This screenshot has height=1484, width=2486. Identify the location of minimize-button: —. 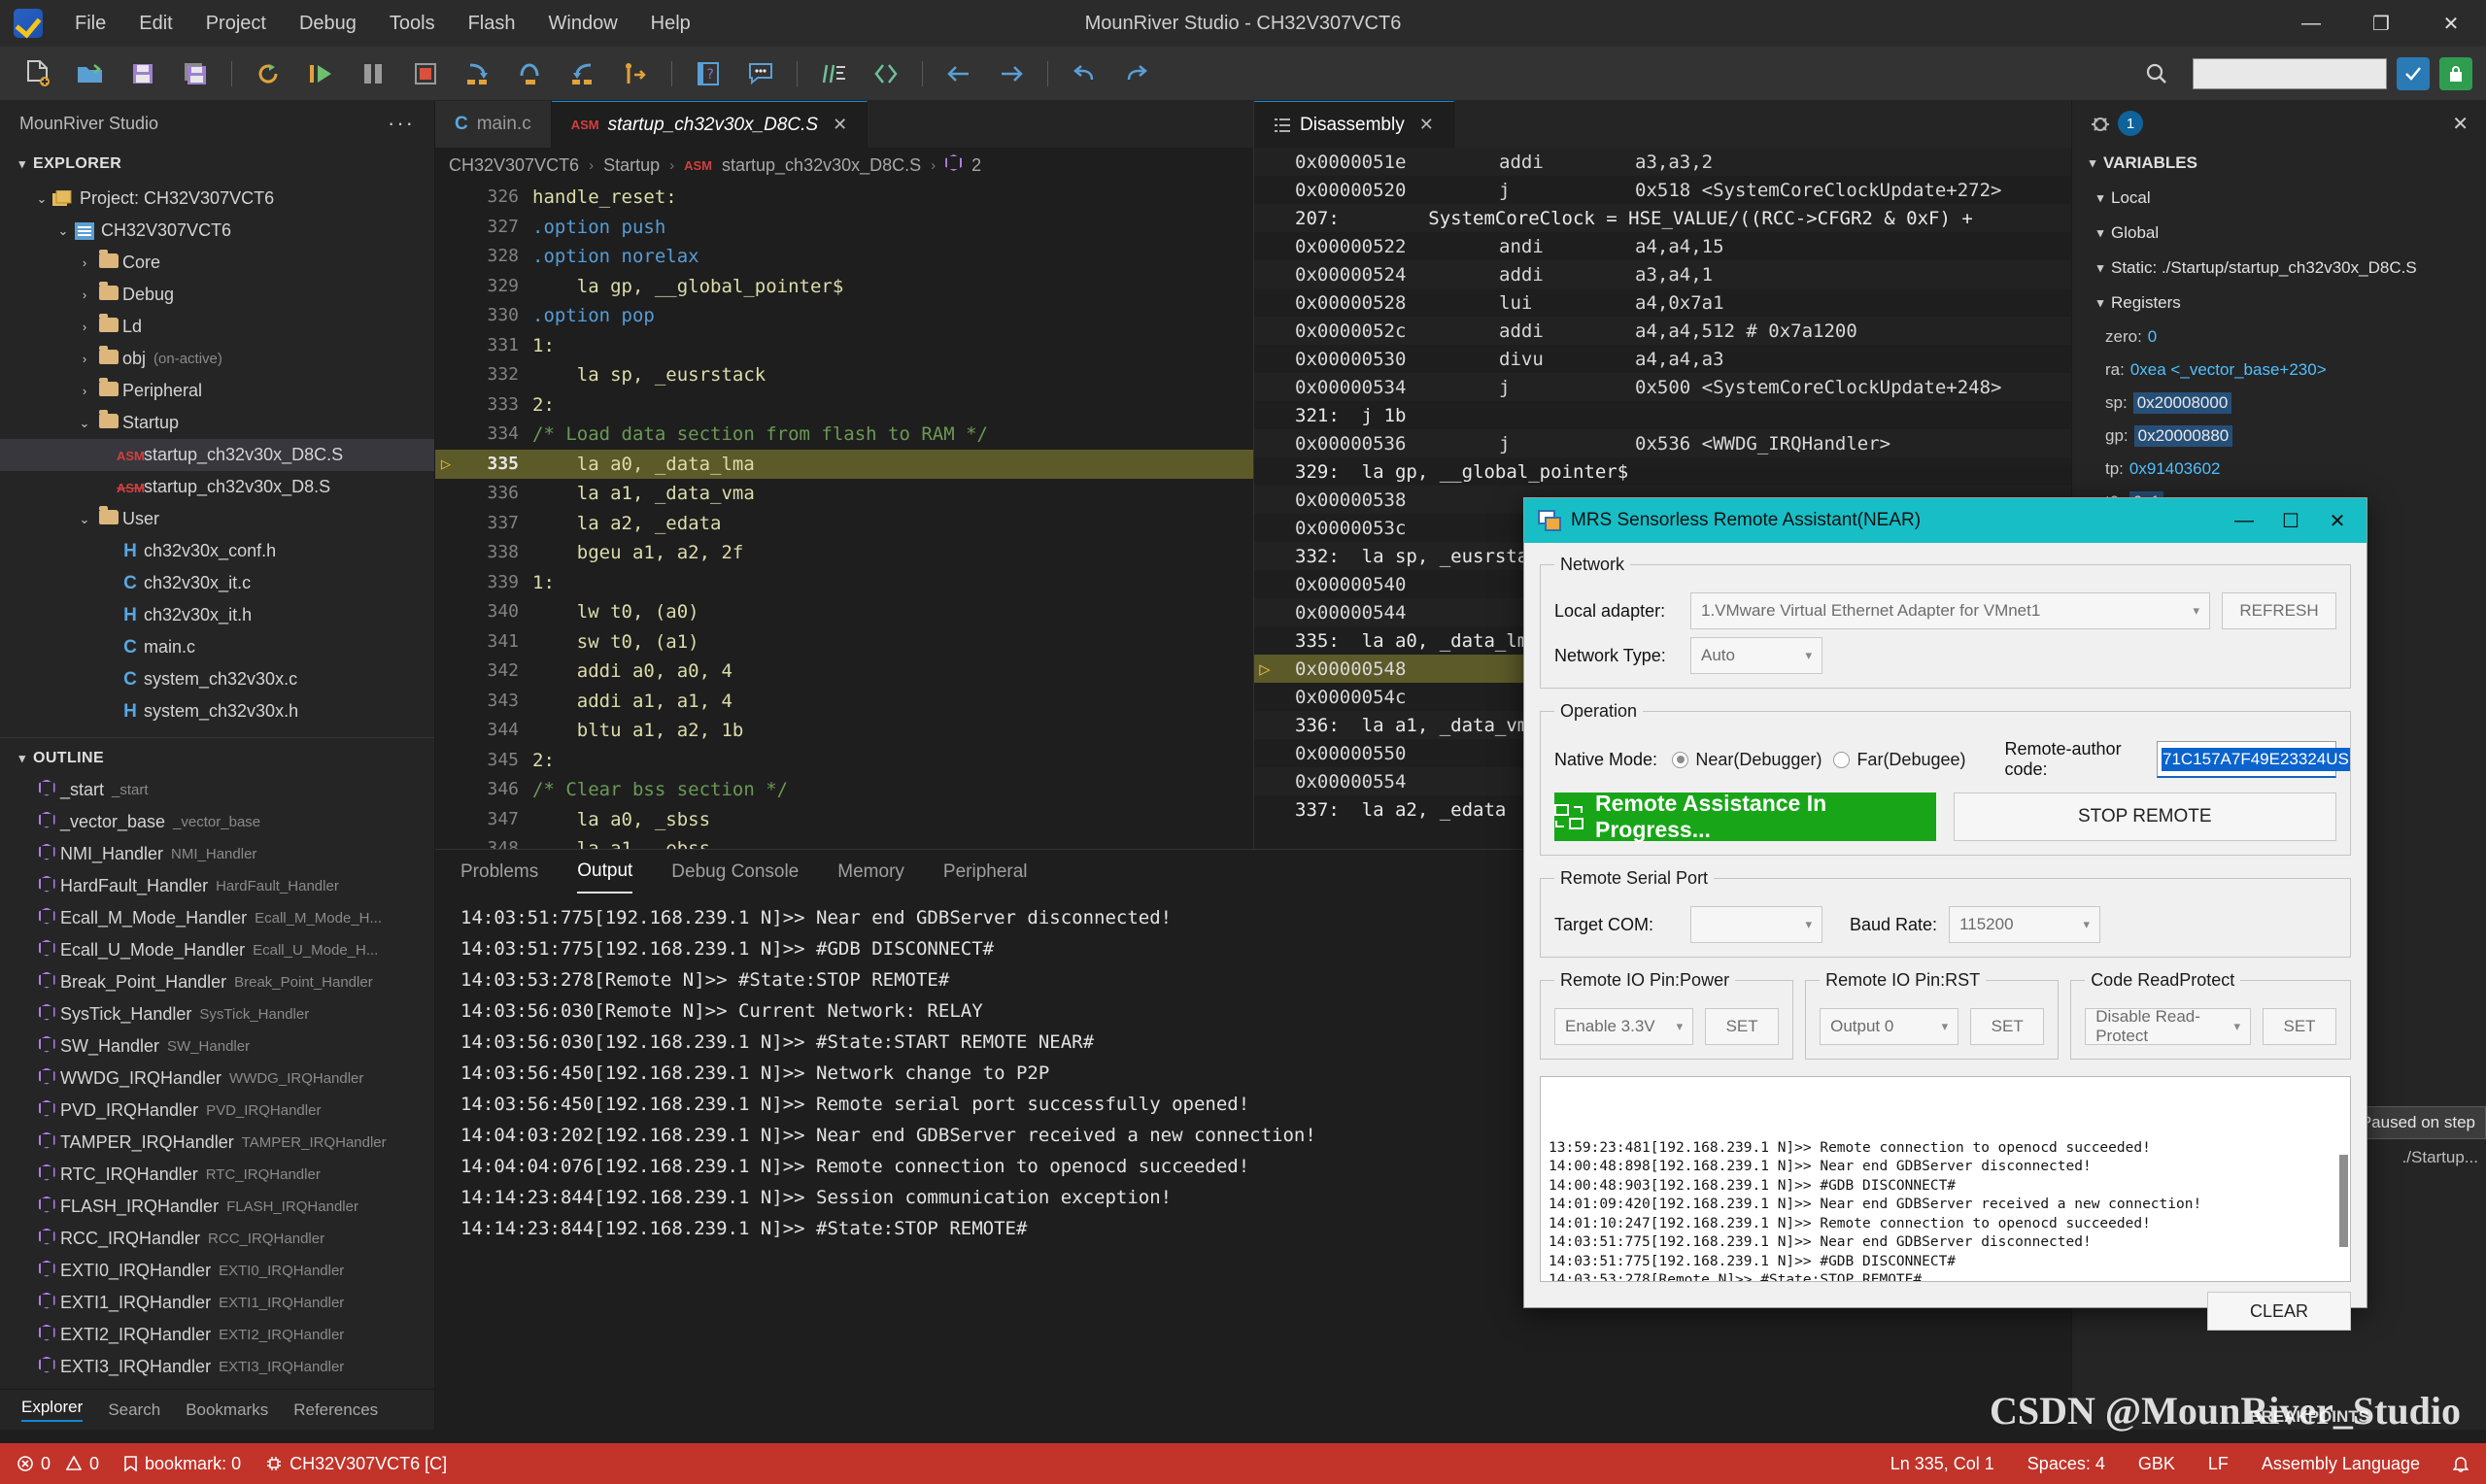
(2311, 23).